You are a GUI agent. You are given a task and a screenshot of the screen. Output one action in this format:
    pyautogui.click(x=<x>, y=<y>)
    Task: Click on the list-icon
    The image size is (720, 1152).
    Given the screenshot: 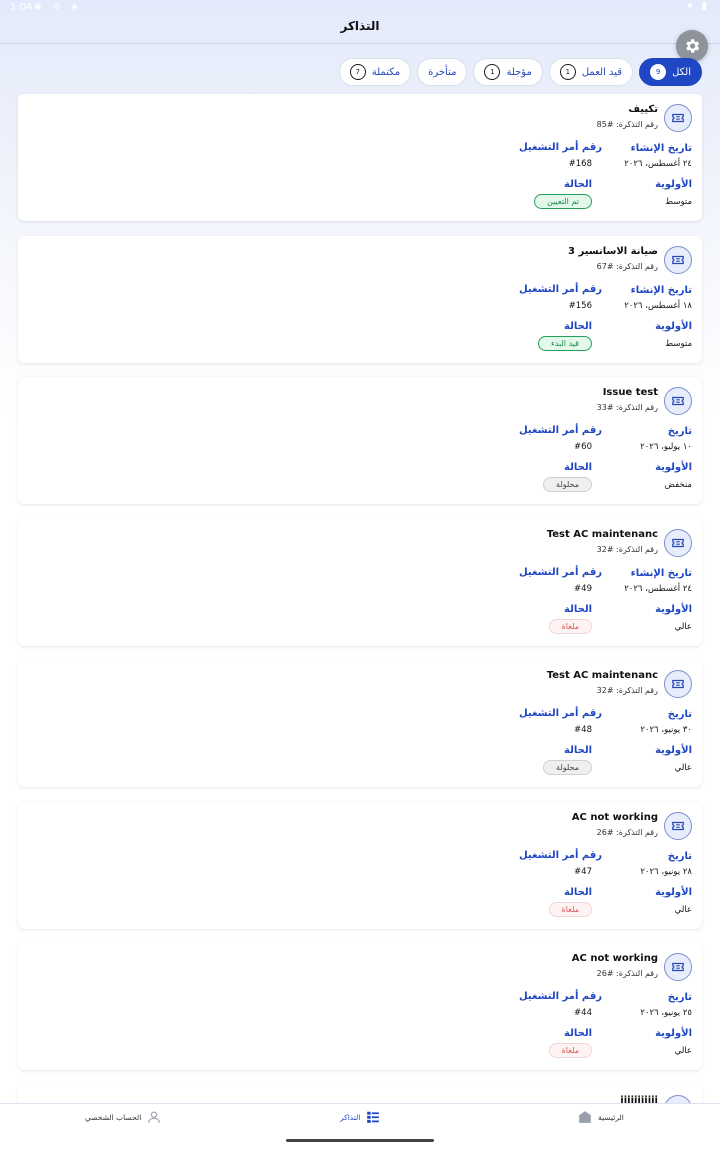 What is the action you would take?
    pyautogui.click(x=373, y=1117)
    